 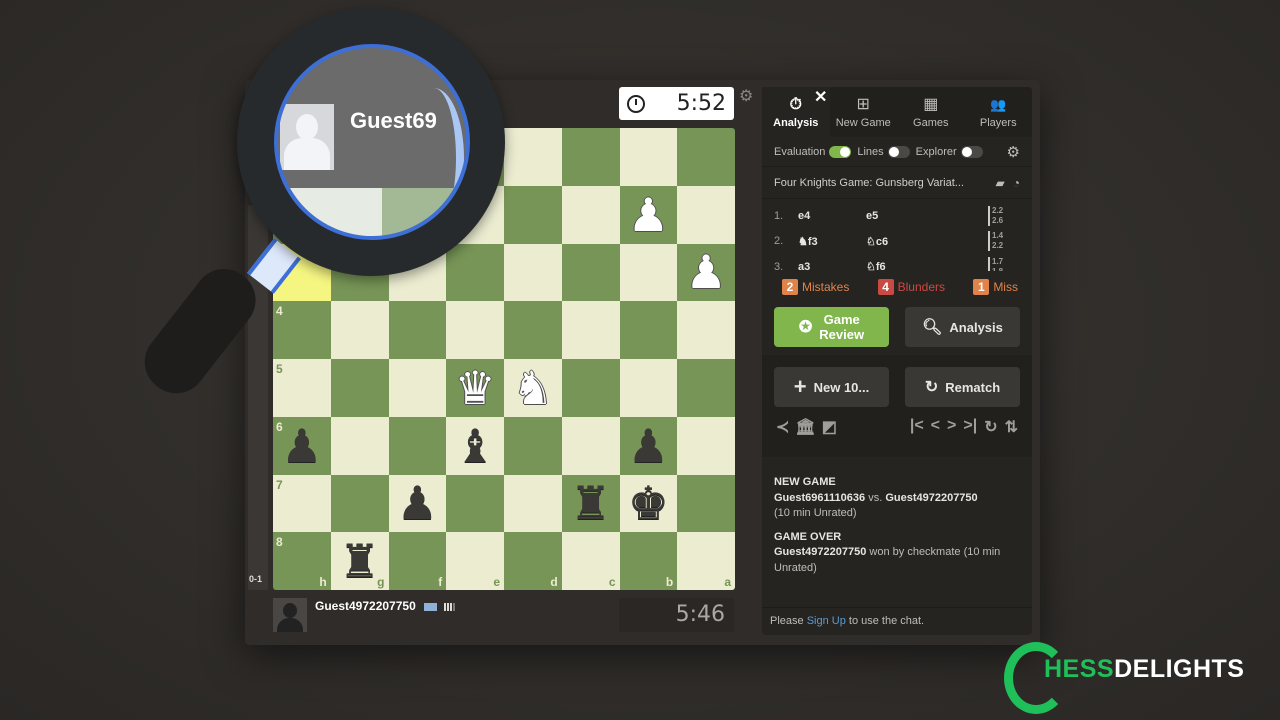 I want to click on square-a3: ♟, so click(x=706, y=272).